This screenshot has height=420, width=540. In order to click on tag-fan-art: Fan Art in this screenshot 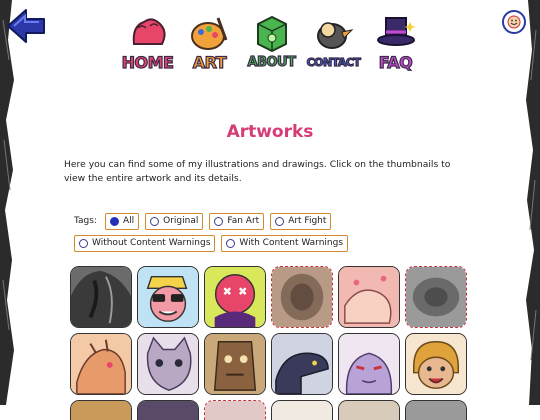, I will do `click(237, 221)`.